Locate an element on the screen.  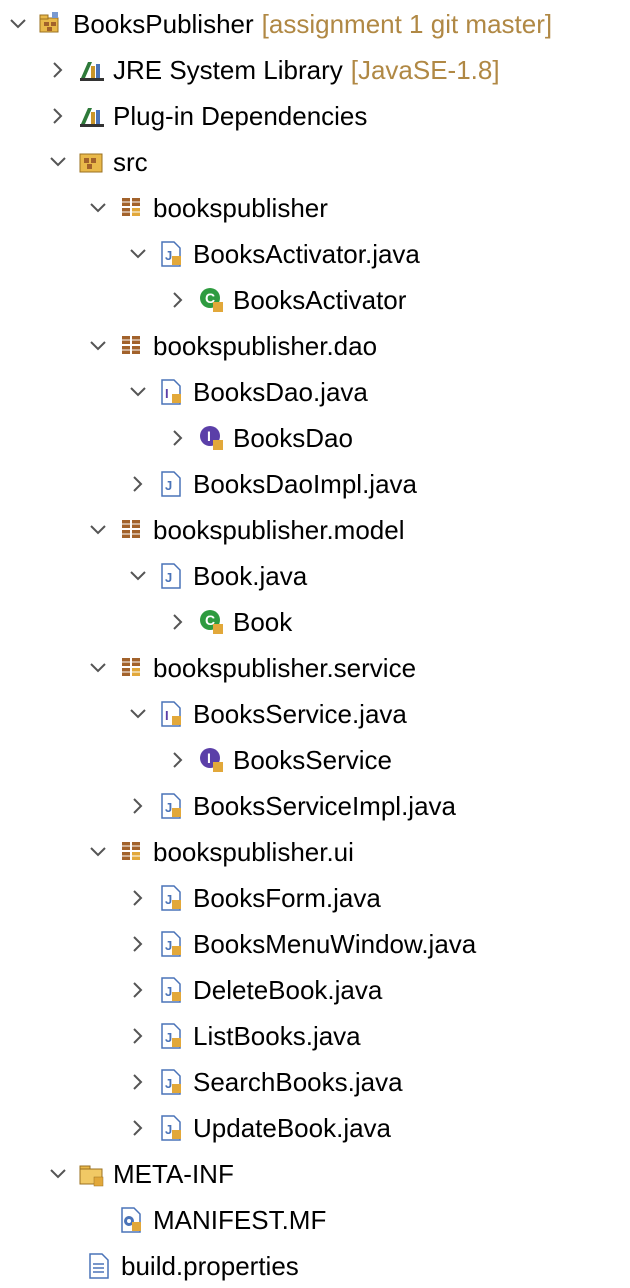
tree-item-bookspublisher-project: BooksPublisher [assignment 1 git master] is located at coordinates (279, 24).